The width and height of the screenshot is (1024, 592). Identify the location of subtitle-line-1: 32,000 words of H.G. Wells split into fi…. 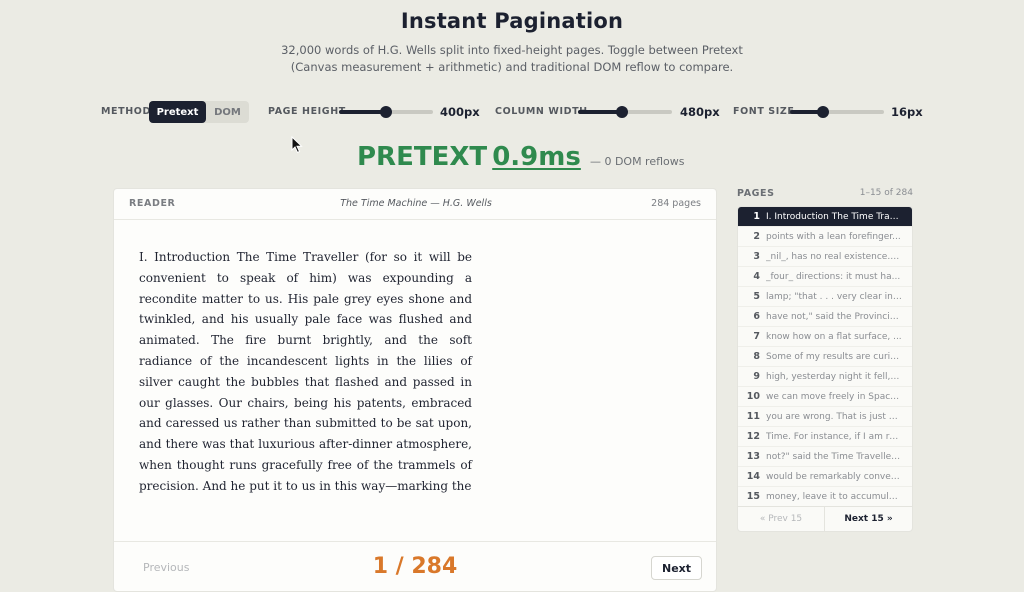
(512, 50).